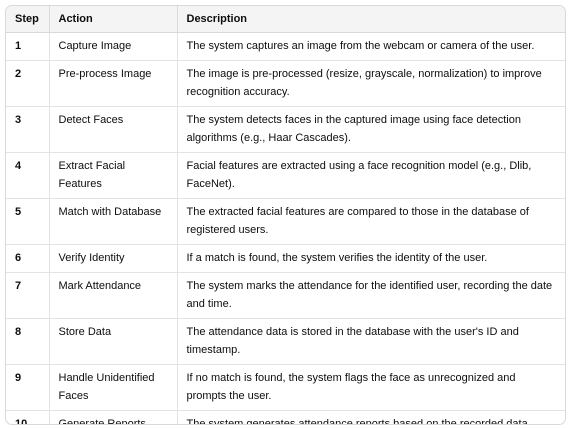 The height and width of the screenshot is (428, 570). Describe the element at coordinates (113, 175) in the screenshot. I see `step-action: Extract Facial Features` at that location.